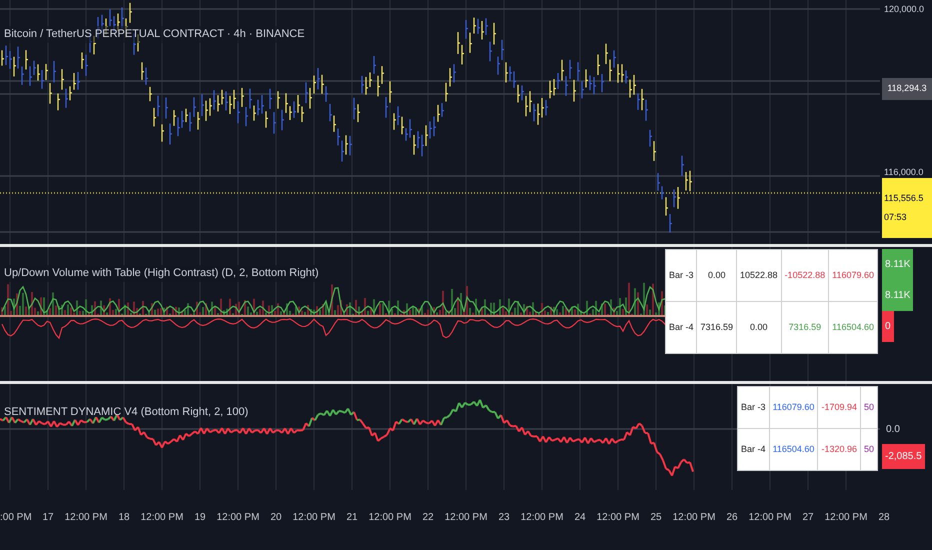  What do you see at coordinates (504, 518) in the screenshot?
I see `time-label: 23` at bounding box center [504, 518].